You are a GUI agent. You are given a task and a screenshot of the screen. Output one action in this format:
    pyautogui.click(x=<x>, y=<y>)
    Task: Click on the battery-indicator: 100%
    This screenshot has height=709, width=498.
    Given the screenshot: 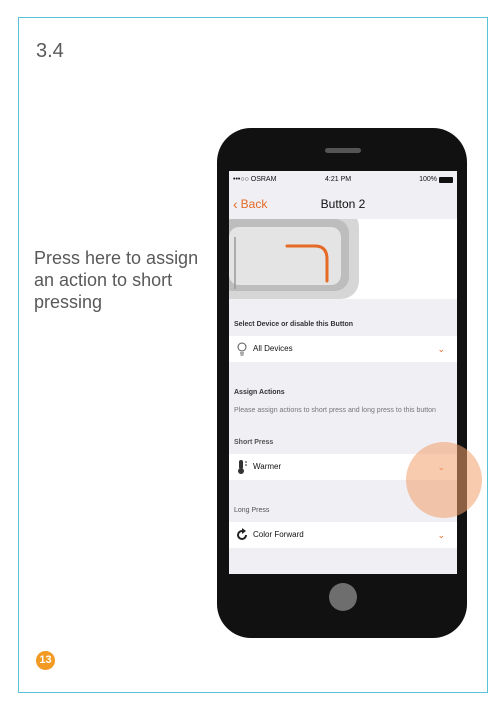 What is the action you would take?
    pyautogui.click(x=436, y=179)
    